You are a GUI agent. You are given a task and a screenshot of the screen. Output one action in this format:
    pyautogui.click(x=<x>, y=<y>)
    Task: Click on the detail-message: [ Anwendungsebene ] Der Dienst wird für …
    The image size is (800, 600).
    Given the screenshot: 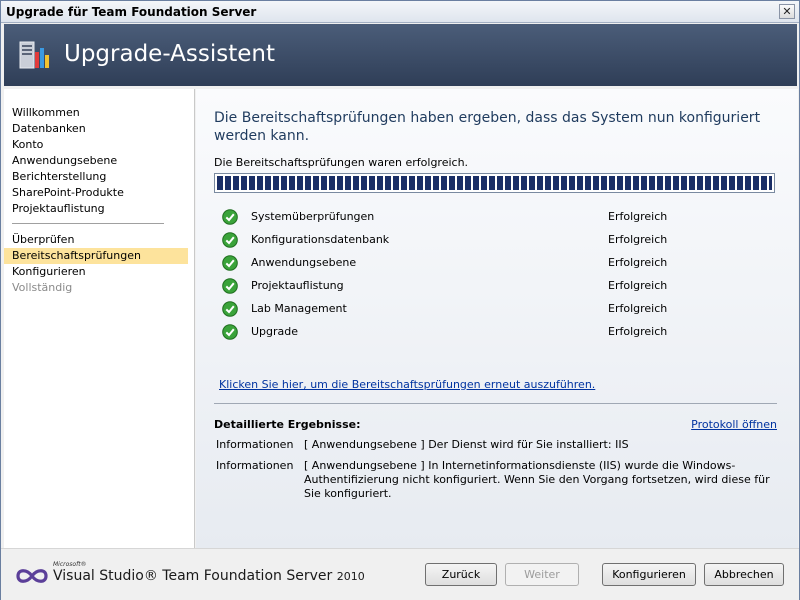 What is the action you would take?
    pyautogui.click(x=466, y=444)
    